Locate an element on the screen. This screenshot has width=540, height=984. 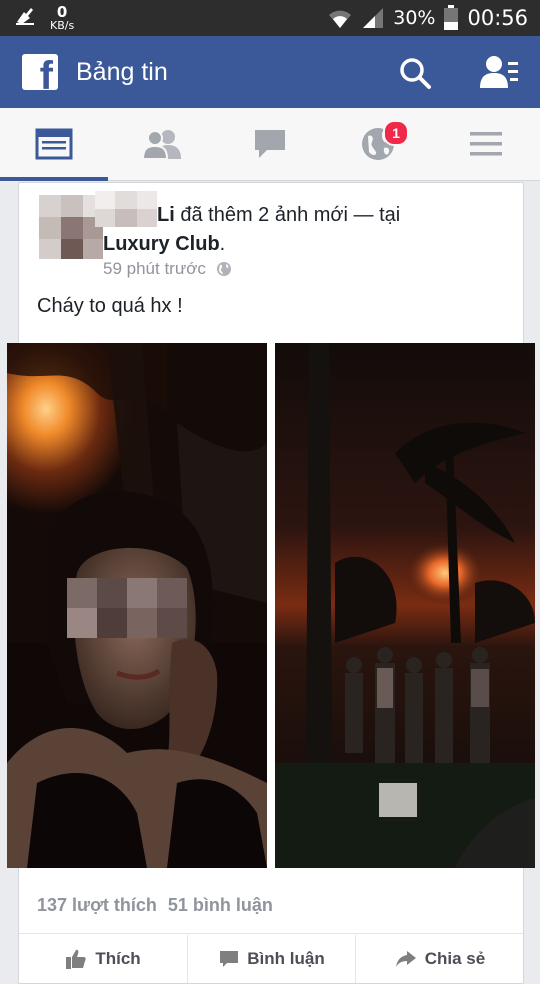
page-title: Bảng tin is located at coordinates (122, 72).